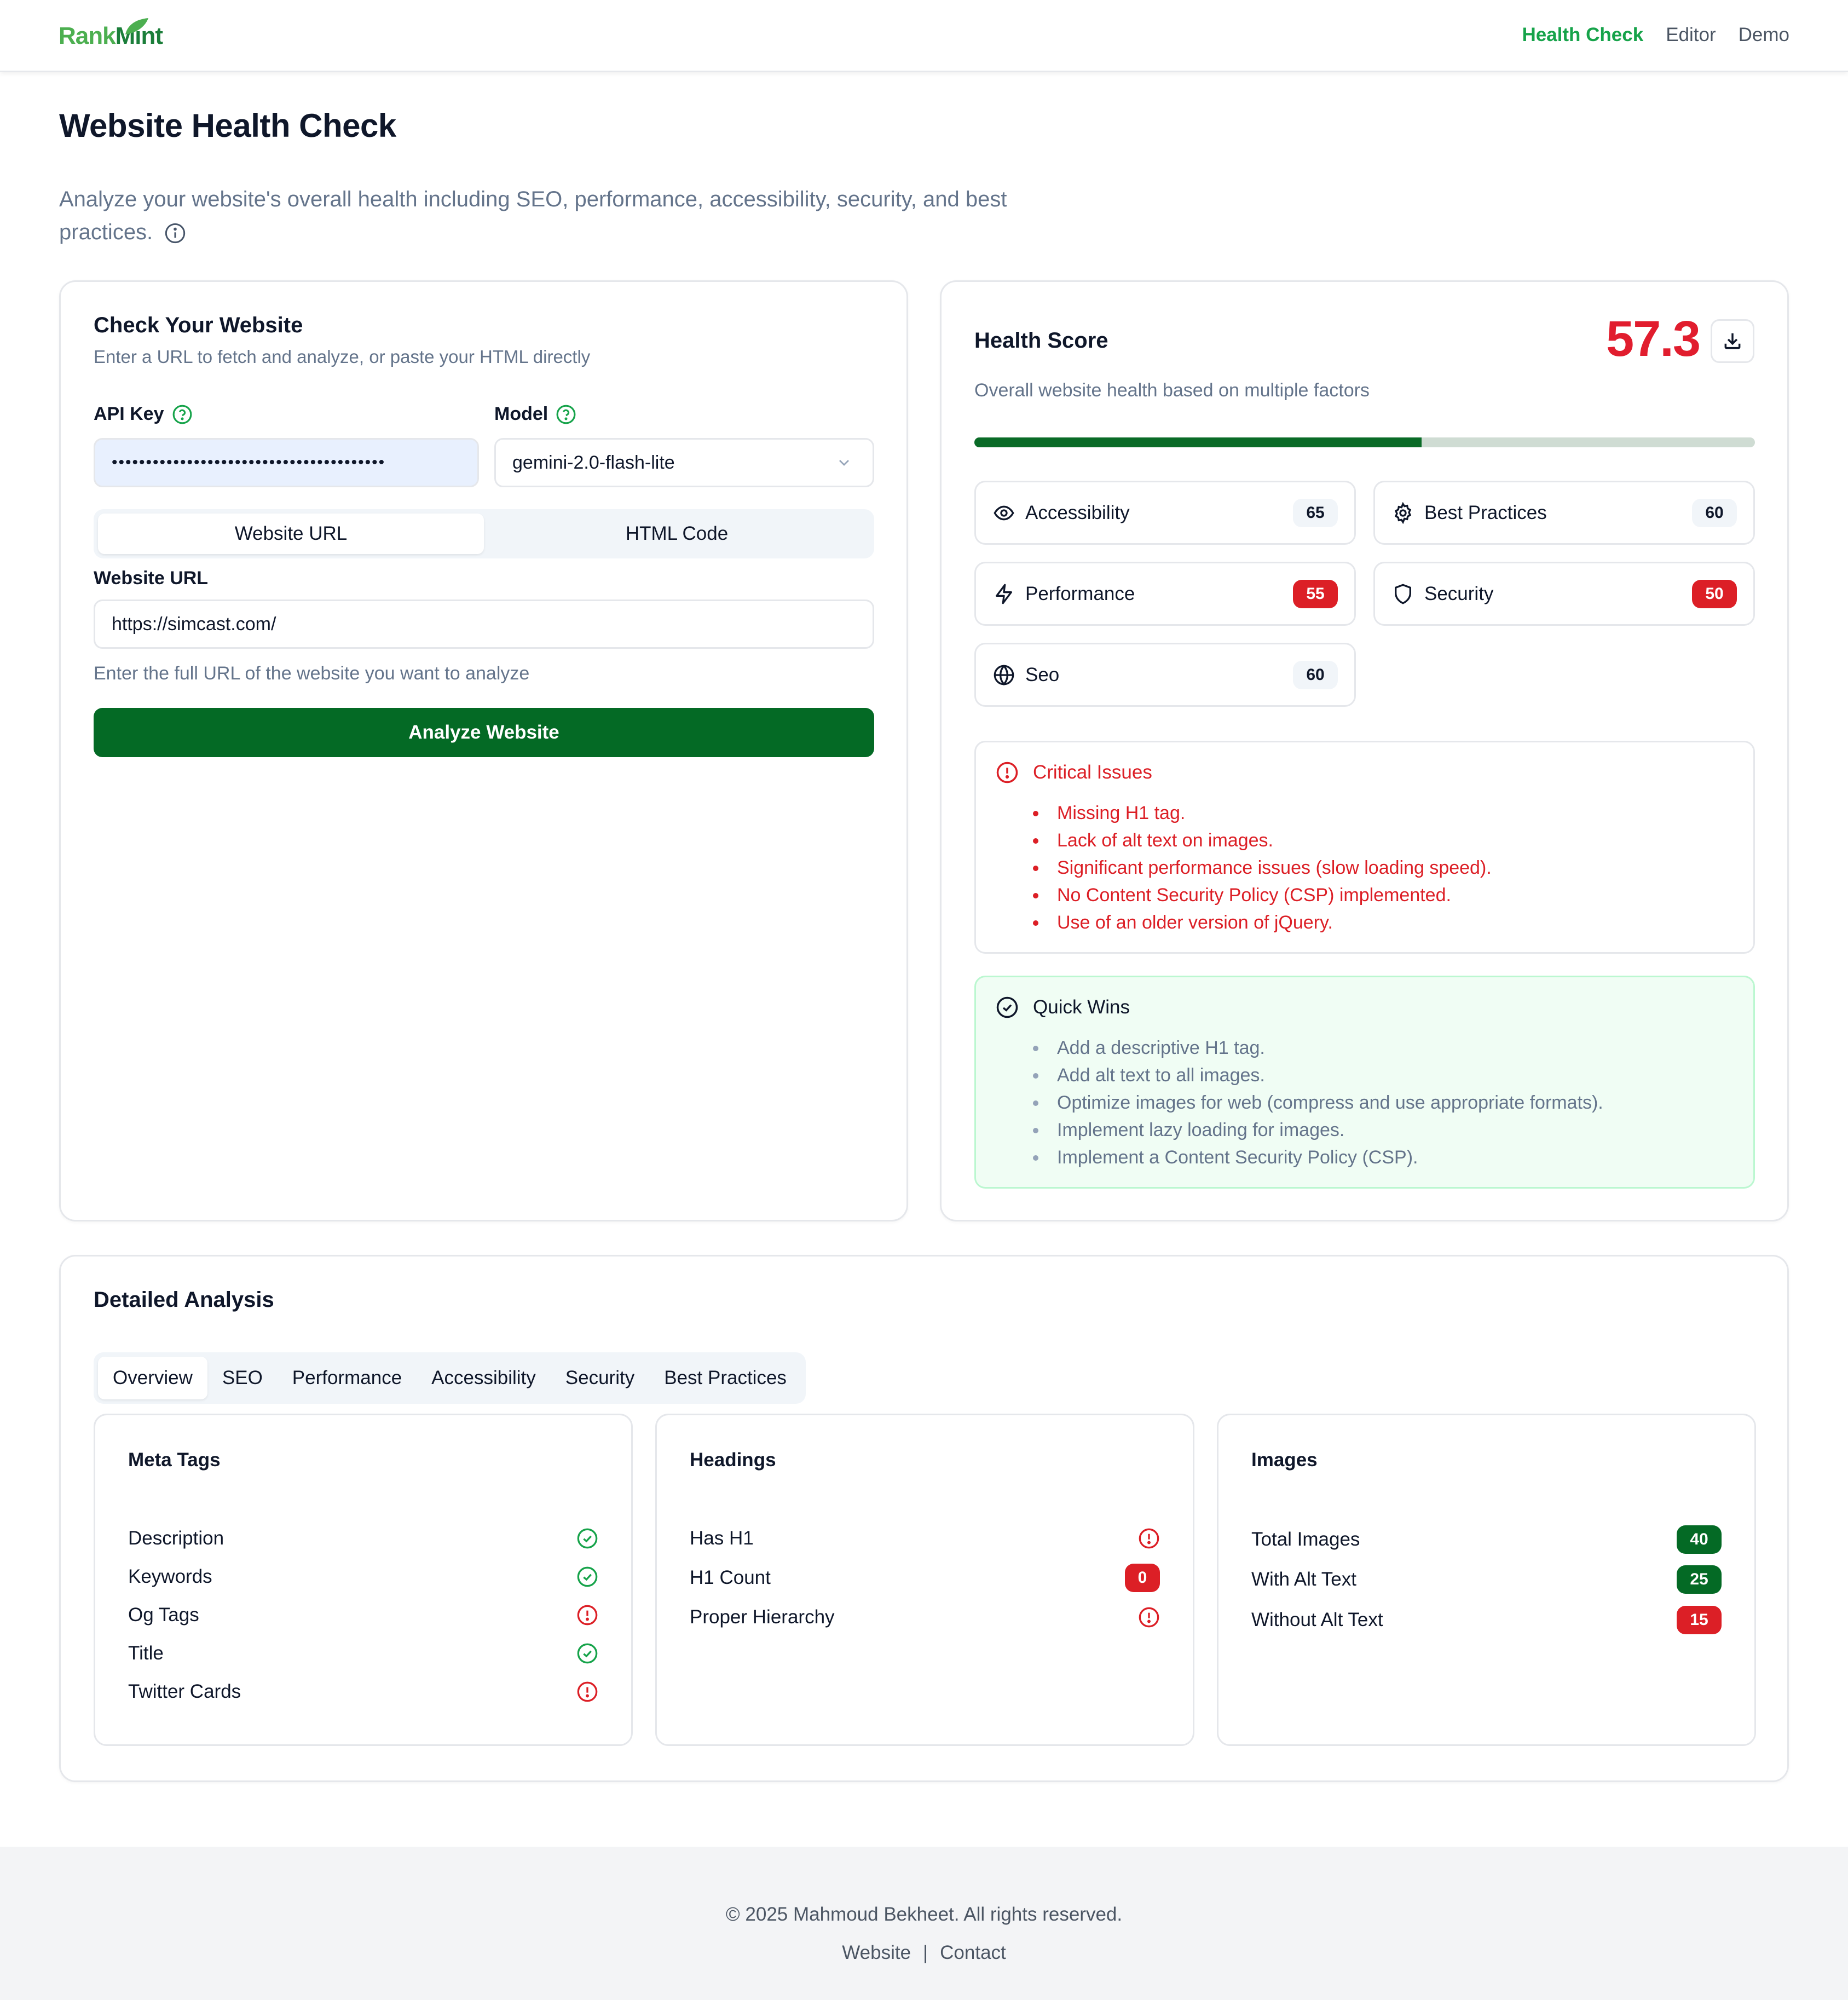 This screenshot has height=2000, width=1848. Describe the element at coordinates (1316, 512) in the screenshot. I see `metric-score-badge: 65` at that location.